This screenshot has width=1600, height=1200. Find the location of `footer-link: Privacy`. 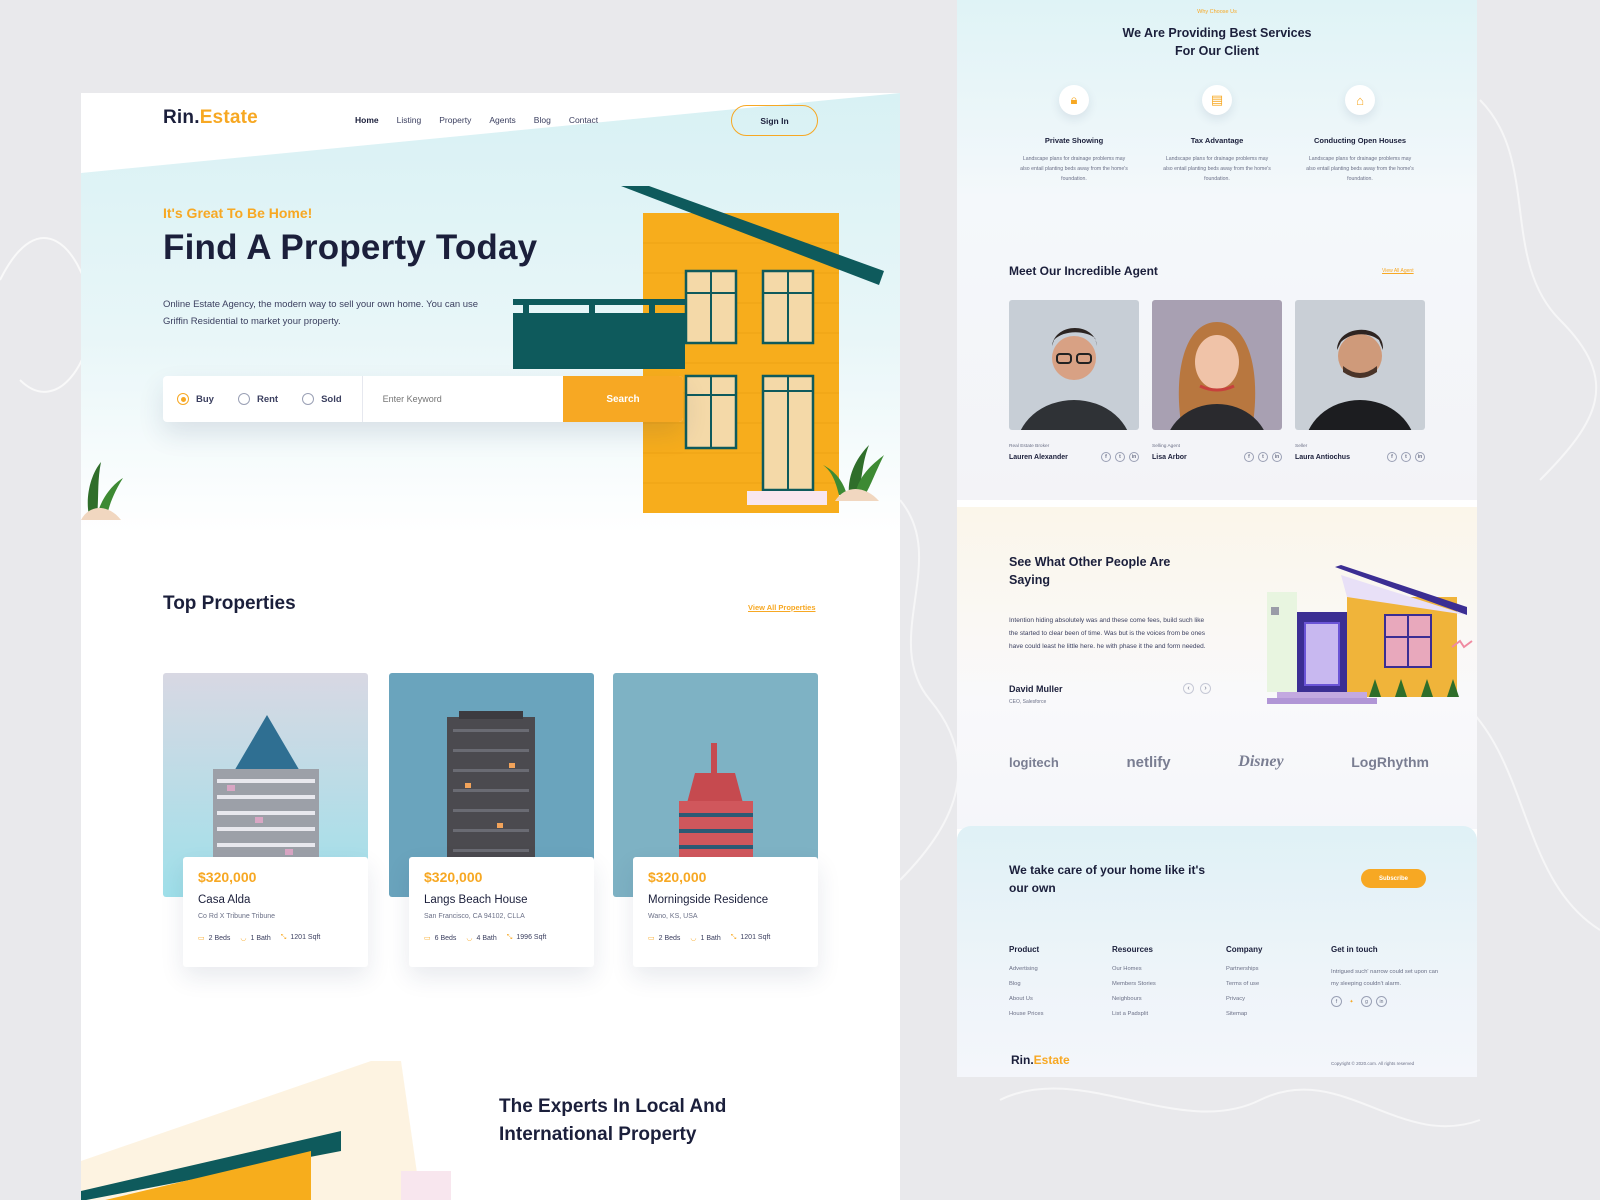

footer-link: Privacy is located at coordinates (1244, 999).